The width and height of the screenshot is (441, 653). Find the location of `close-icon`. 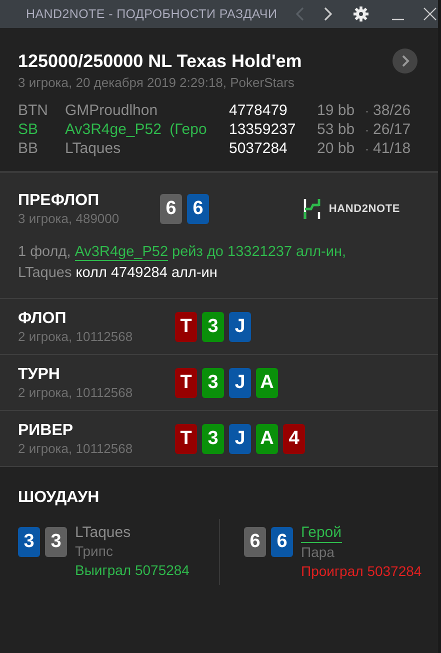

close-icon is located at coordinates (430, 14).